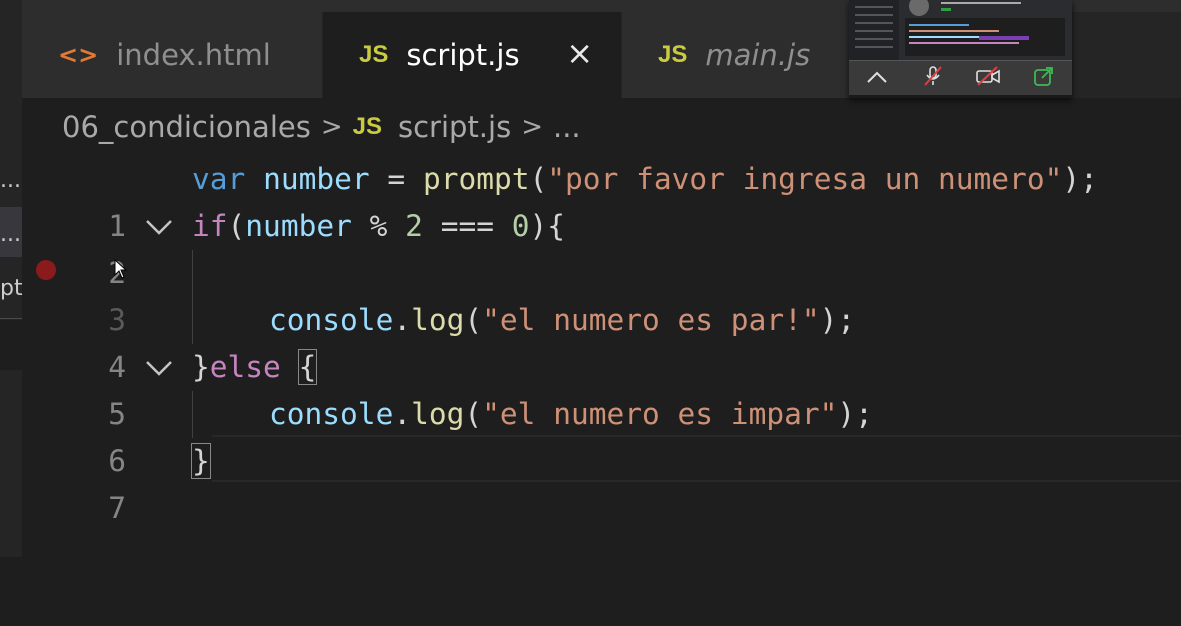 The height and width of the screenshot is (626, 1181). What do you see at coordinates (933, 78) in the screenshot?
I see `mic-off-icon` at bounding box center [933, 78].